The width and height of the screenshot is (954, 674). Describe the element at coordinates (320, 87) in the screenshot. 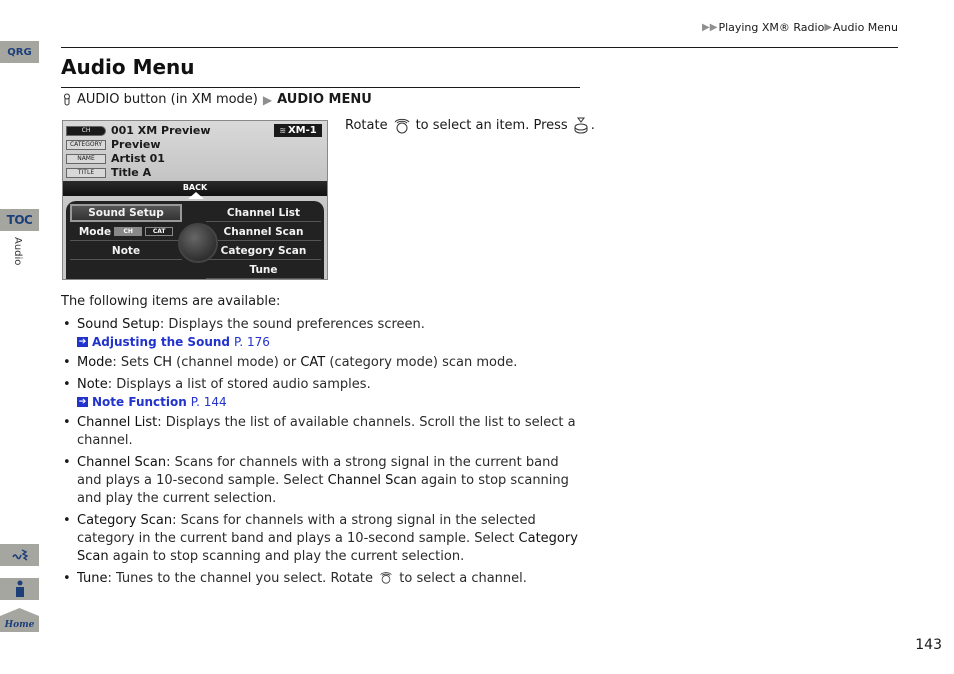

I see `title-divider` at that location.